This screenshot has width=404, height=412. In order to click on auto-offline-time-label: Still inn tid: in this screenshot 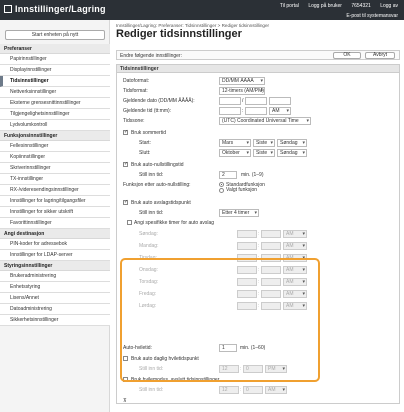, I will do `click(151, 213)`.